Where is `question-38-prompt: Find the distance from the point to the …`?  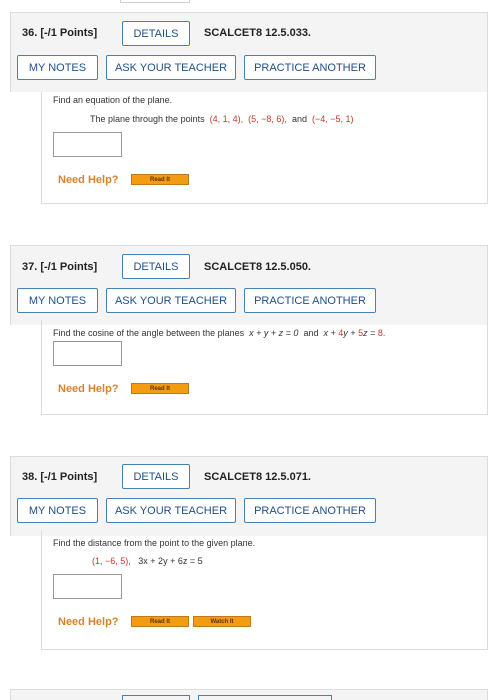
question-38-prompt: Find the distance from the point to the … is located at coordinates (154, 543).